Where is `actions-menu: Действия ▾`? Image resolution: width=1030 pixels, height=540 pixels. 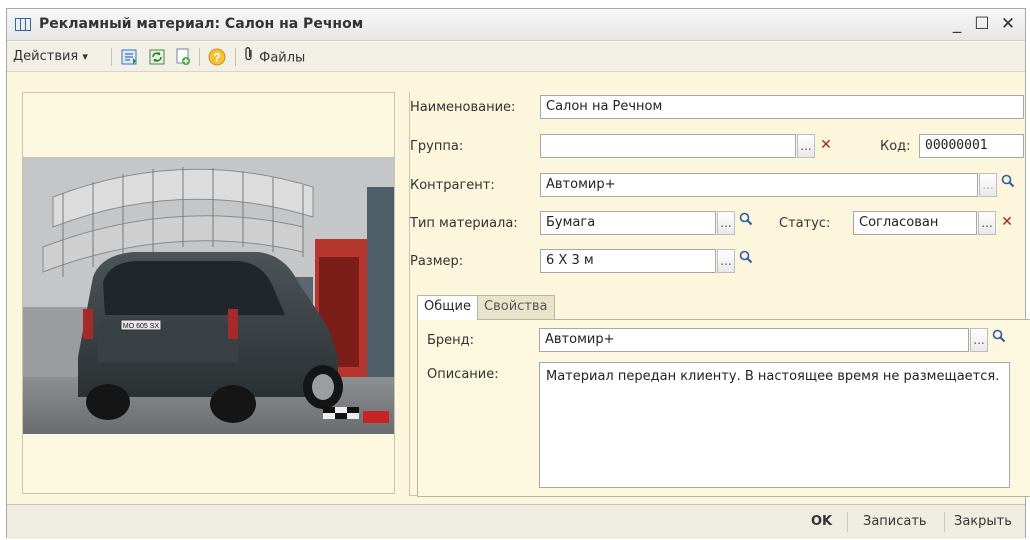 actions-menu: Действия ▾ is located at coordinates (50, 57).